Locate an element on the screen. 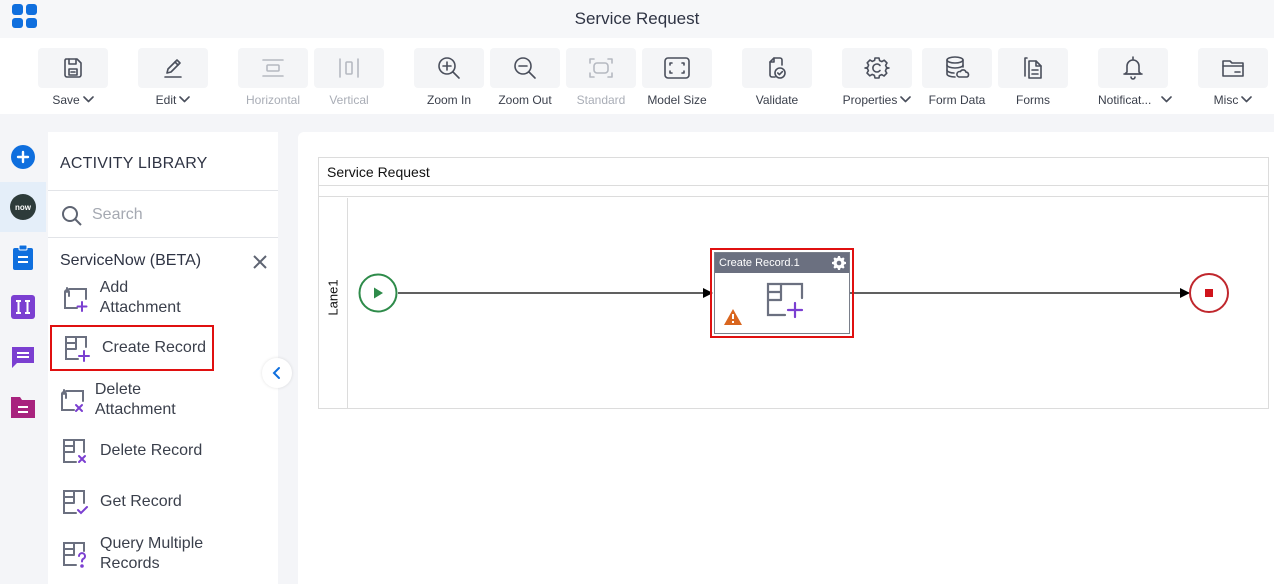 The width and height of the screenshot is (1274, 584). rail-folder-button is located at coordinates (23, 407).